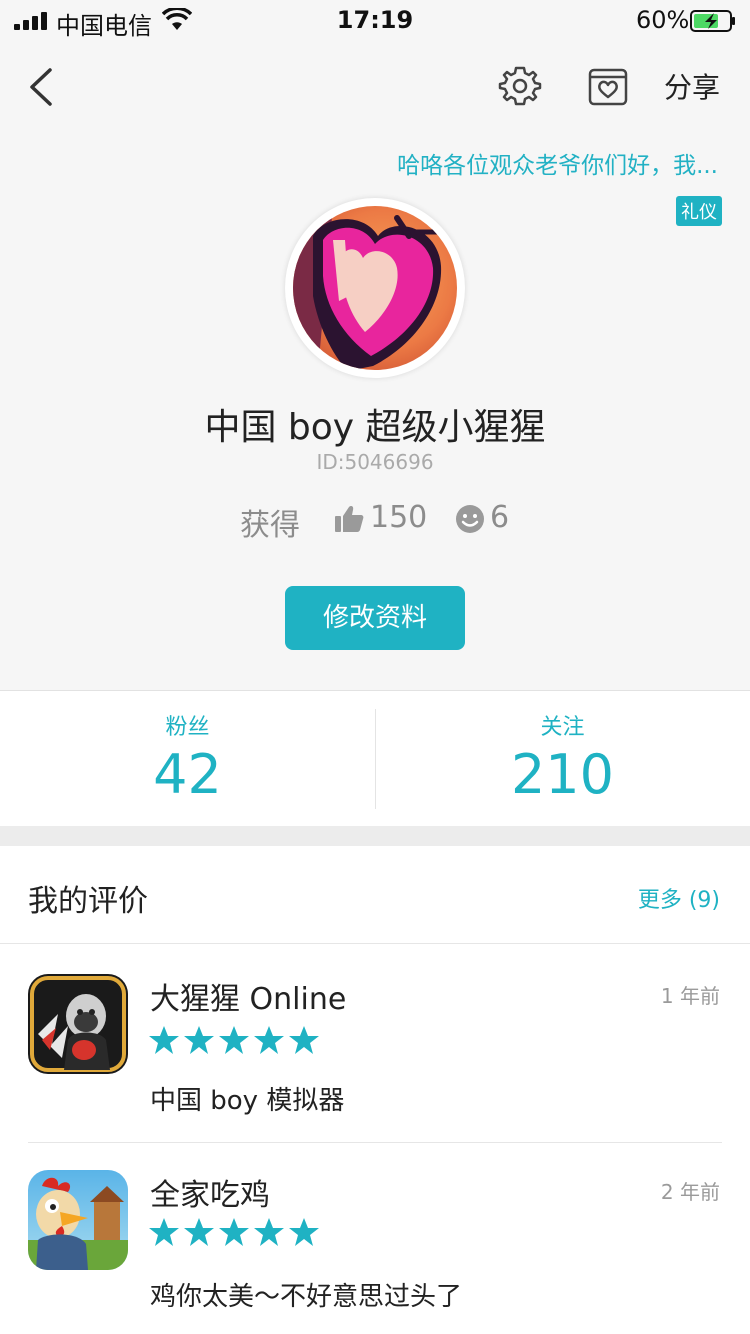 This screenshot has height=1334, width=750. What do you see at coordinates (375, 1237) in the screenshot?
I see `review-item: 全家吃鸡 2 年前 鸡你太美～不好意思过头了` at bounding box center [375, 1237].